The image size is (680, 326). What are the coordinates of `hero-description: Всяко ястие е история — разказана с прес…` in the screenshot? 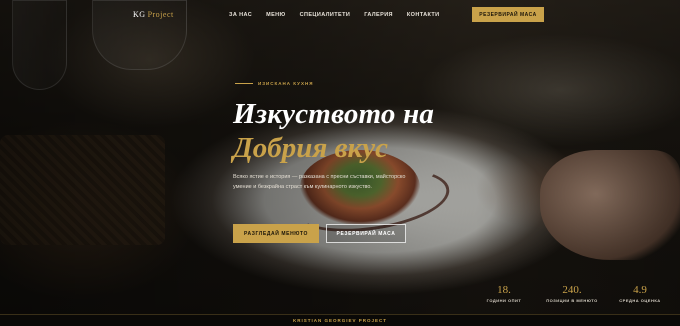 It's located at (319, 182).